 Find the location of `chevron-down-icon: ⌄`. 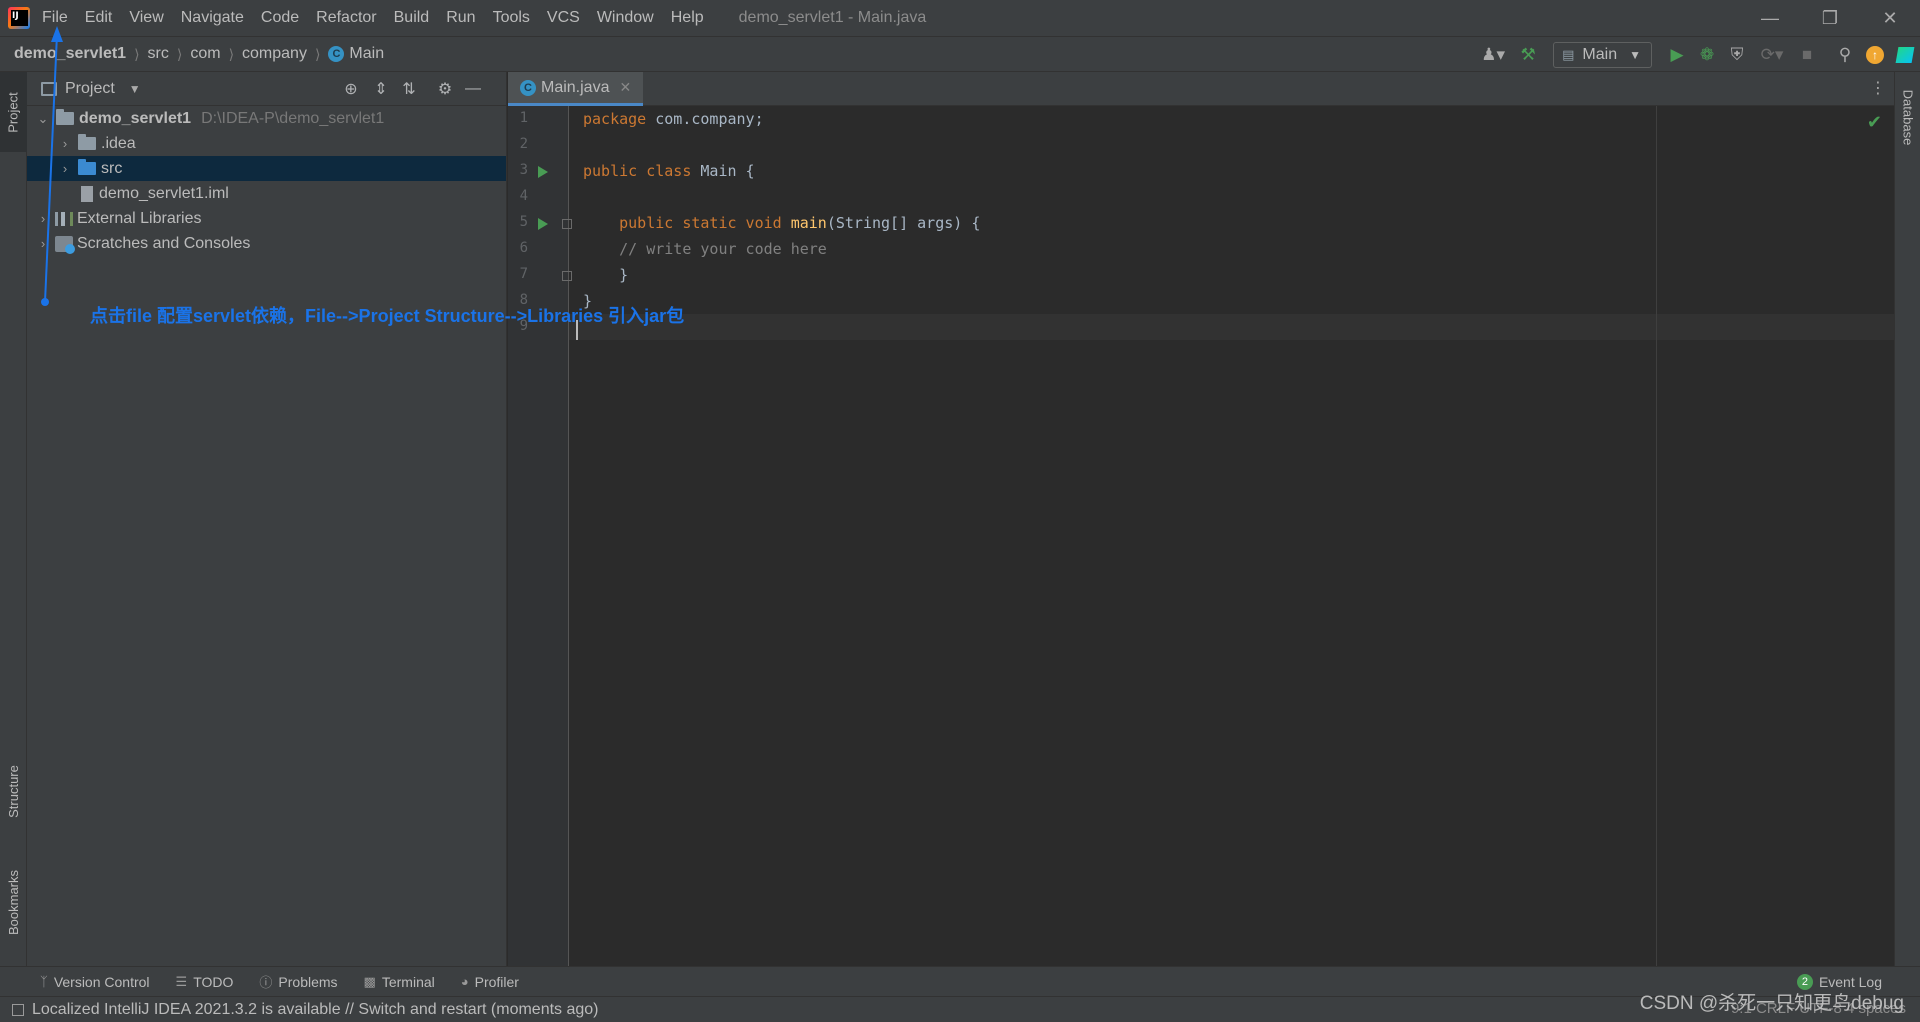

chevron-down-icon: ⌄ is located at coordinates (43, 119).